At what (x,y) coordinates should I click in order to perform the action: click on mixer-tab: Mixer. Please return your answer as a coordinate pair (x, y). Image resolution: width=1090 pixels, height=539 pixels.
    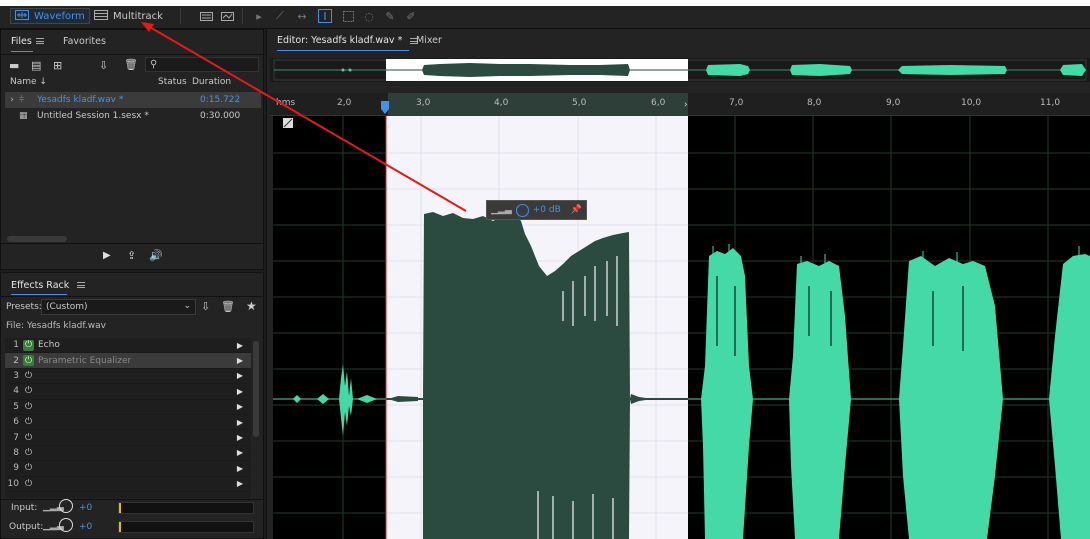
    Looking at the image, I should click on (429, 40).